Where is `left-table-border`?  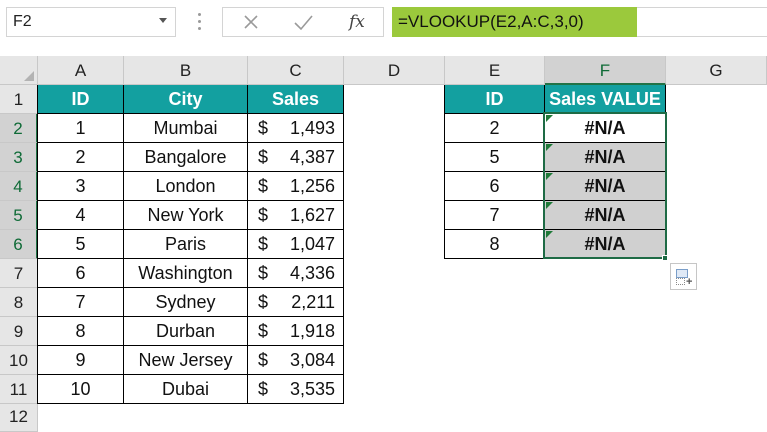
left-table-border is located at coordinates (37, 244).